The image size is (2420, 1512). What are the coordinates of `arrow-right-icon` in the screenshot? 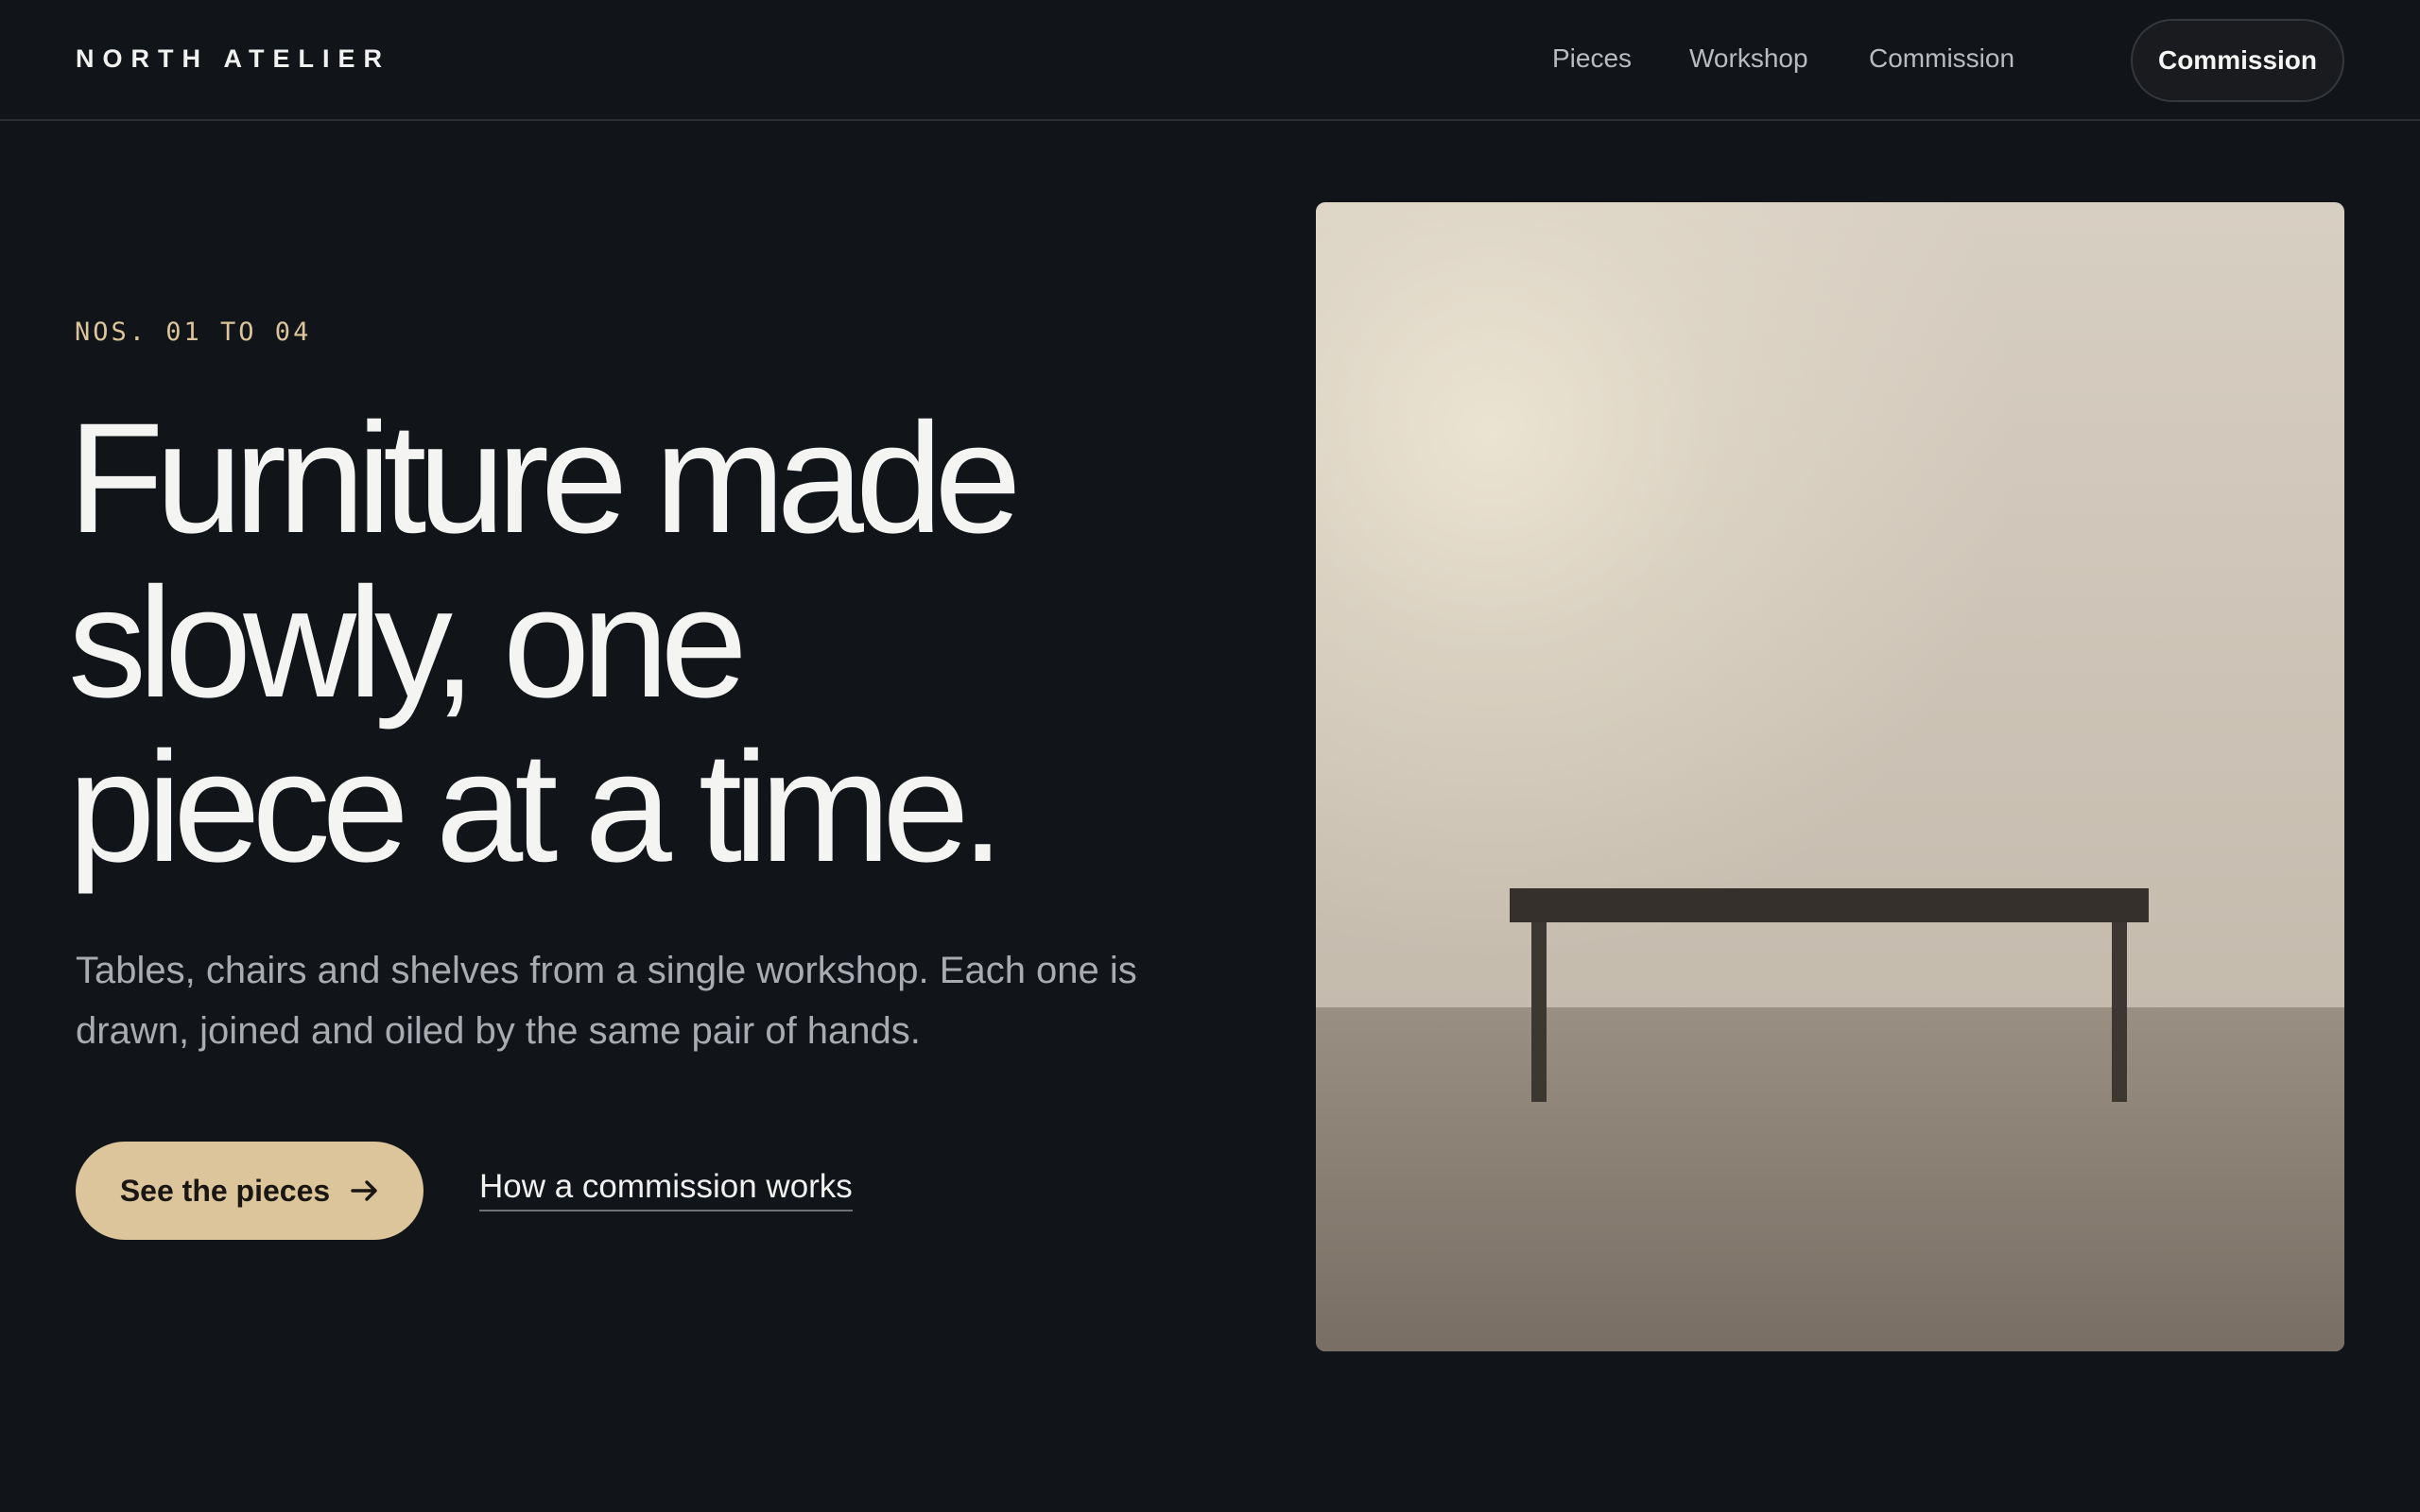 It's located at (364, 1190).